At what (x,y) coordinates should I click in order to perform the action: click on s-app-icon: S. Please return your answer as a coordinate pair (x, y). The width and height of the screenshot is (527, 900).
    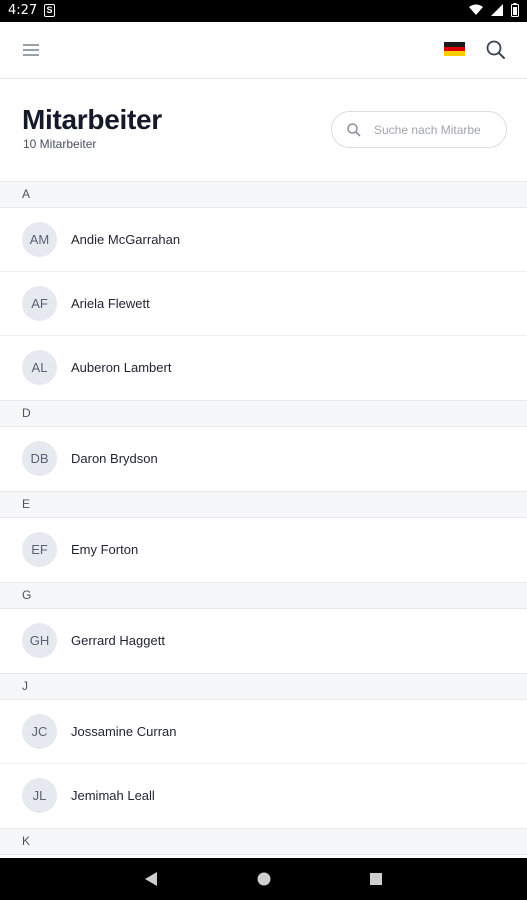
    Looking at the image, I should click on (49, 10).